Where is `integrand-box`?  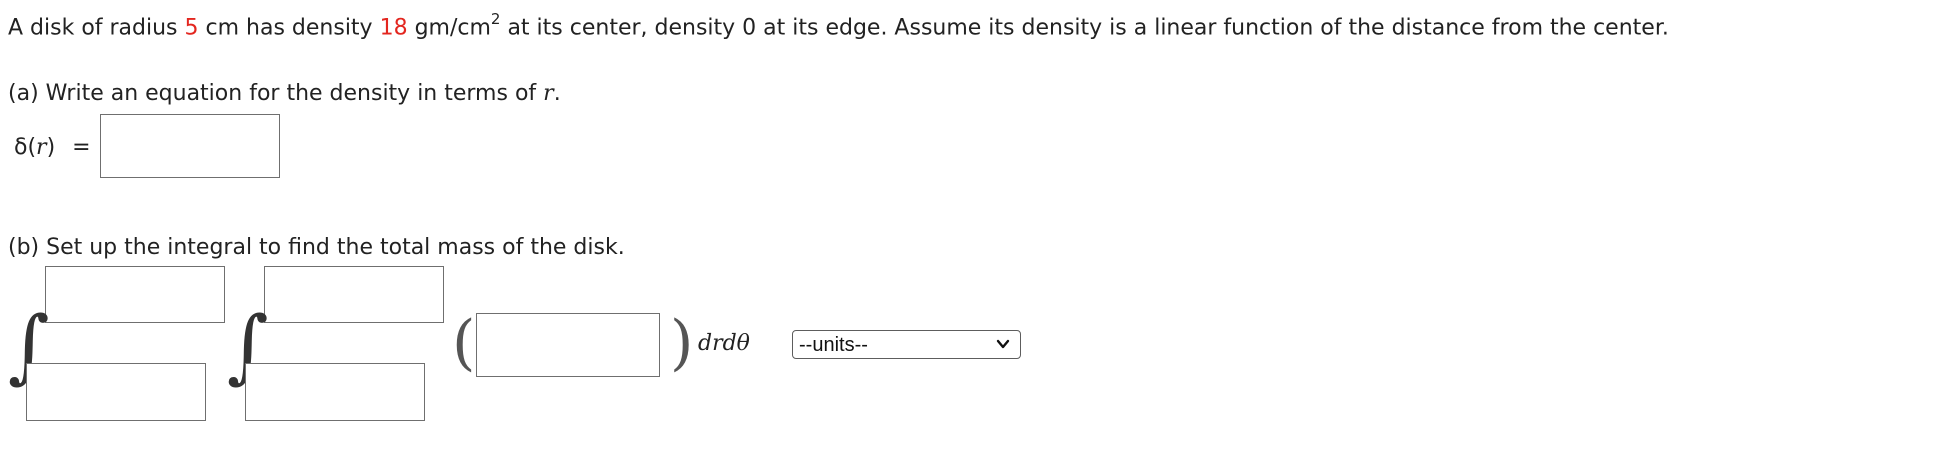
integrand-box is located at coordinates (568, 345).